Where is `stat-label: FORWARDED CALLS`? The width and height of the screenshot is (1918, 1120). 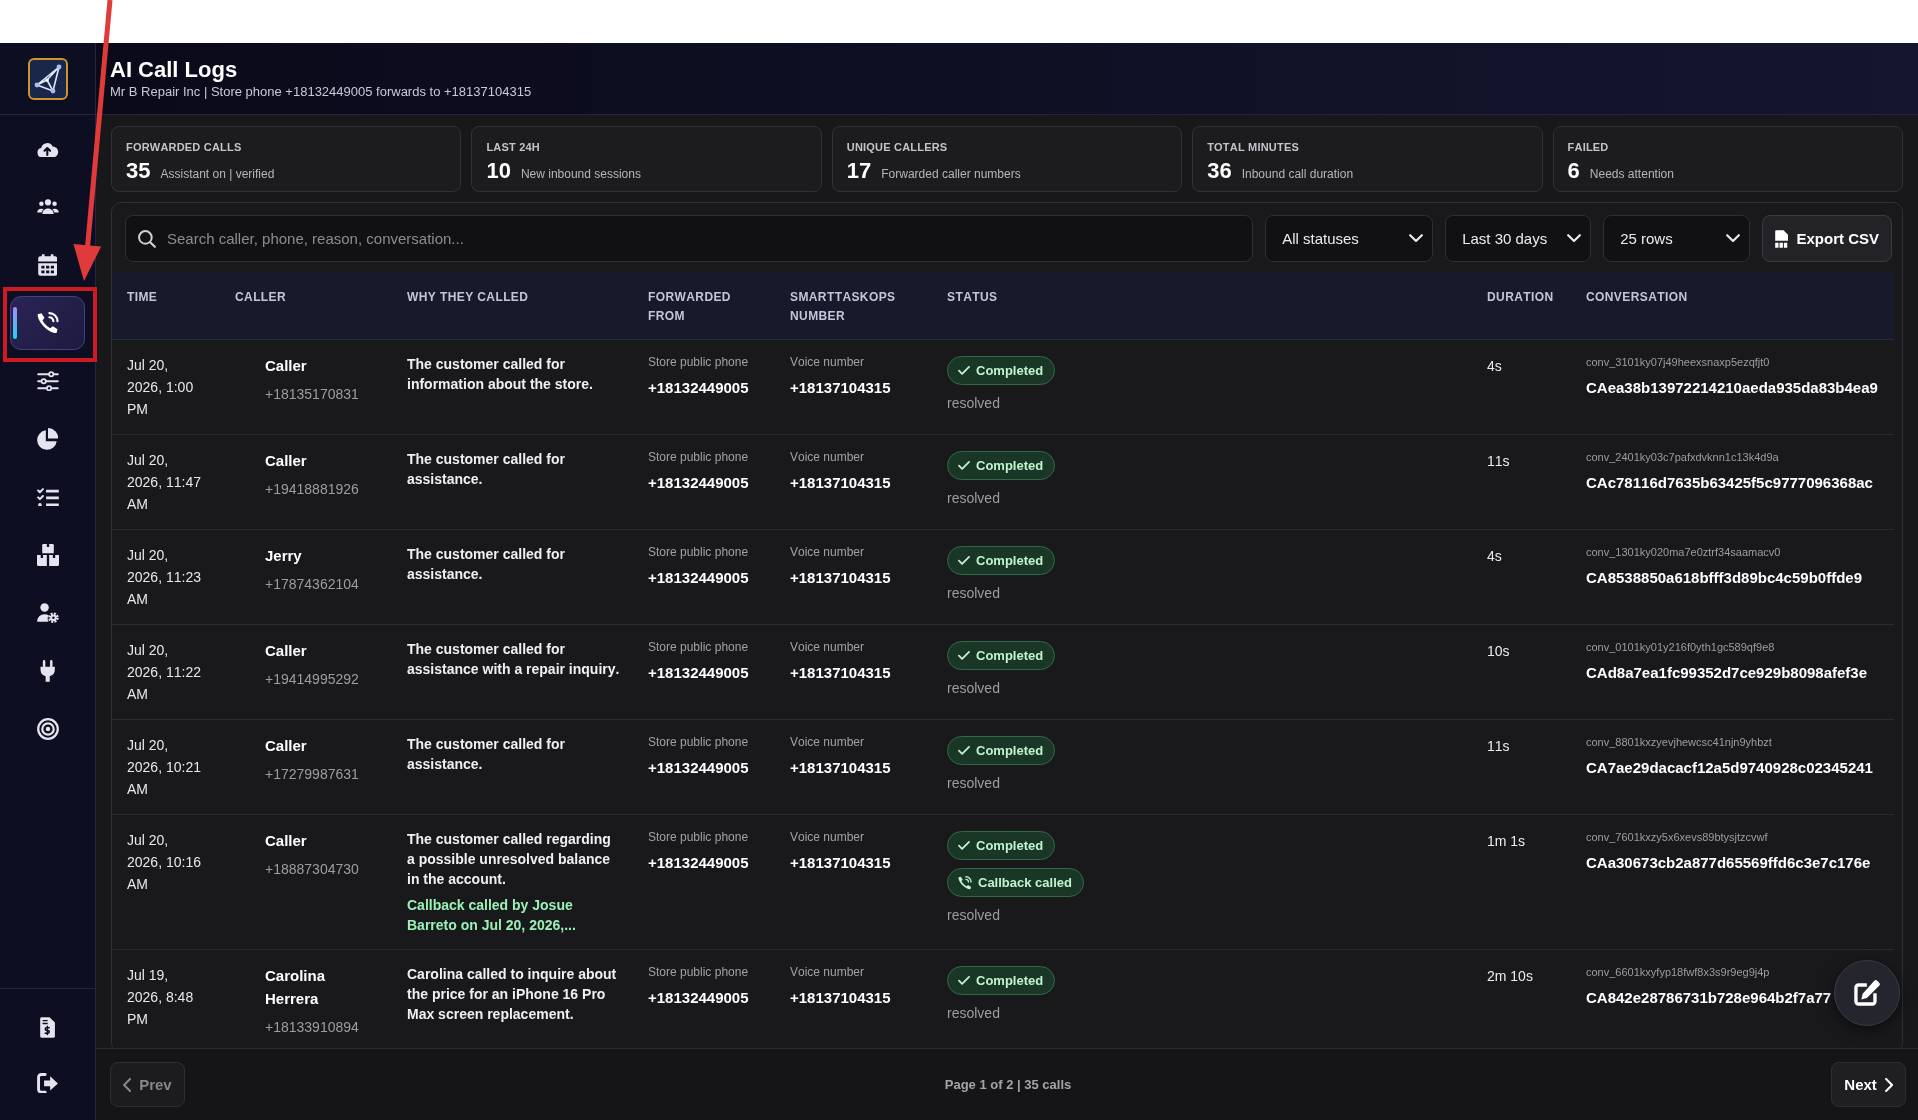 stat-label: FORWARDED CALLS is located at coordinates (184, 147).